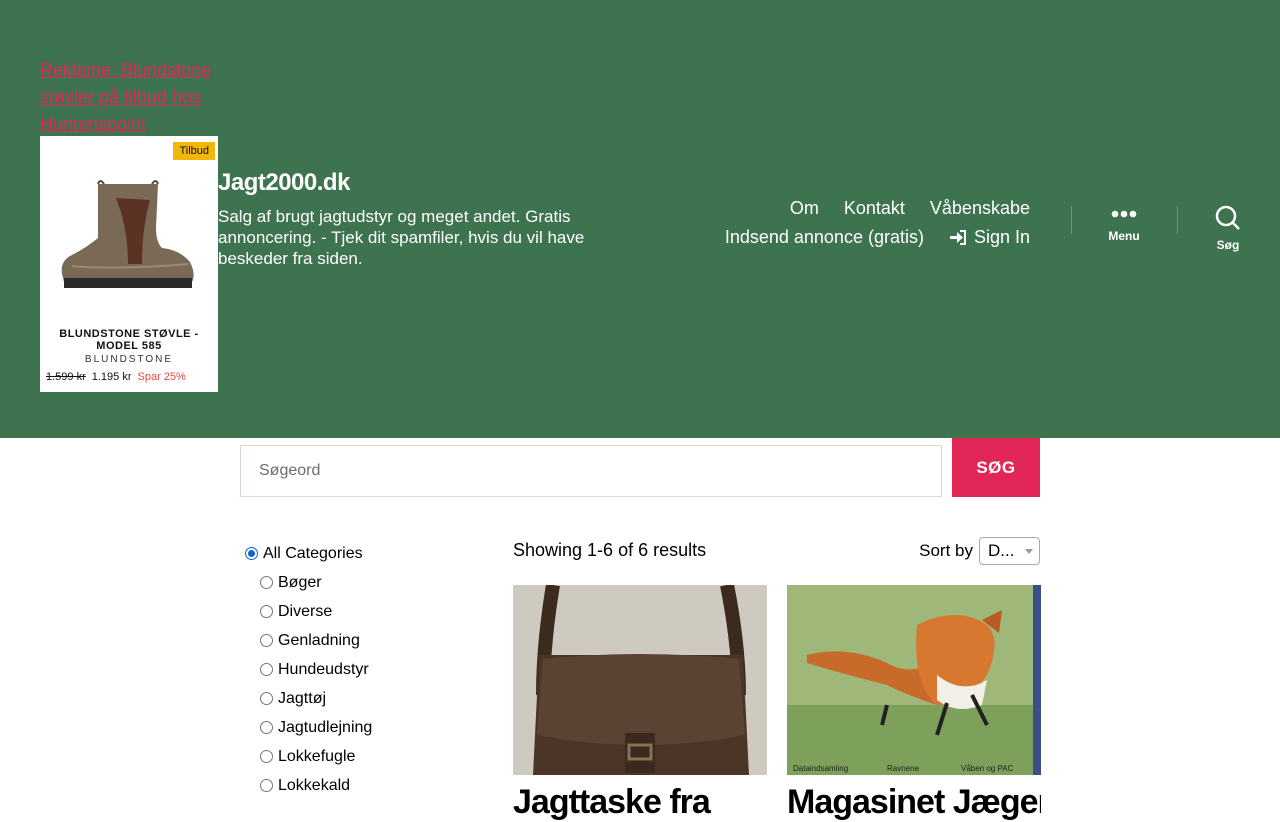 This screenshot has width=1280, height=822. I want to click on search-toggle-label: Søg, so click(1228, 245).